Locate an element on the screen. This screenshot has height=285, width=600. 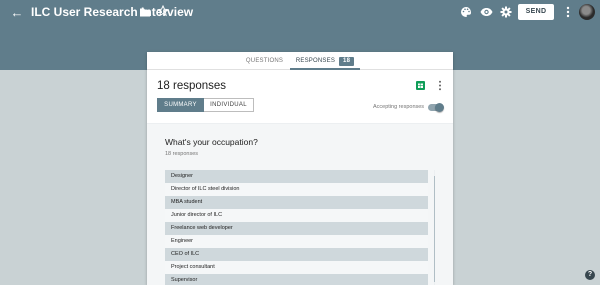
list-item: Director of ILC steel division is located at coordinates (296, 189).